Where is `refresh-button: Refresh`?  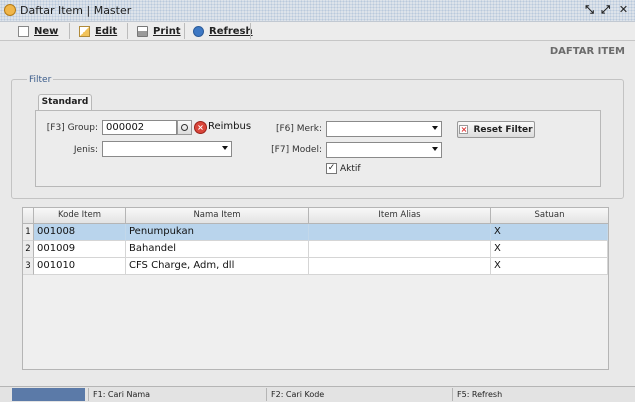
refresh-button: Refresh is located at coordinates (223, 31).